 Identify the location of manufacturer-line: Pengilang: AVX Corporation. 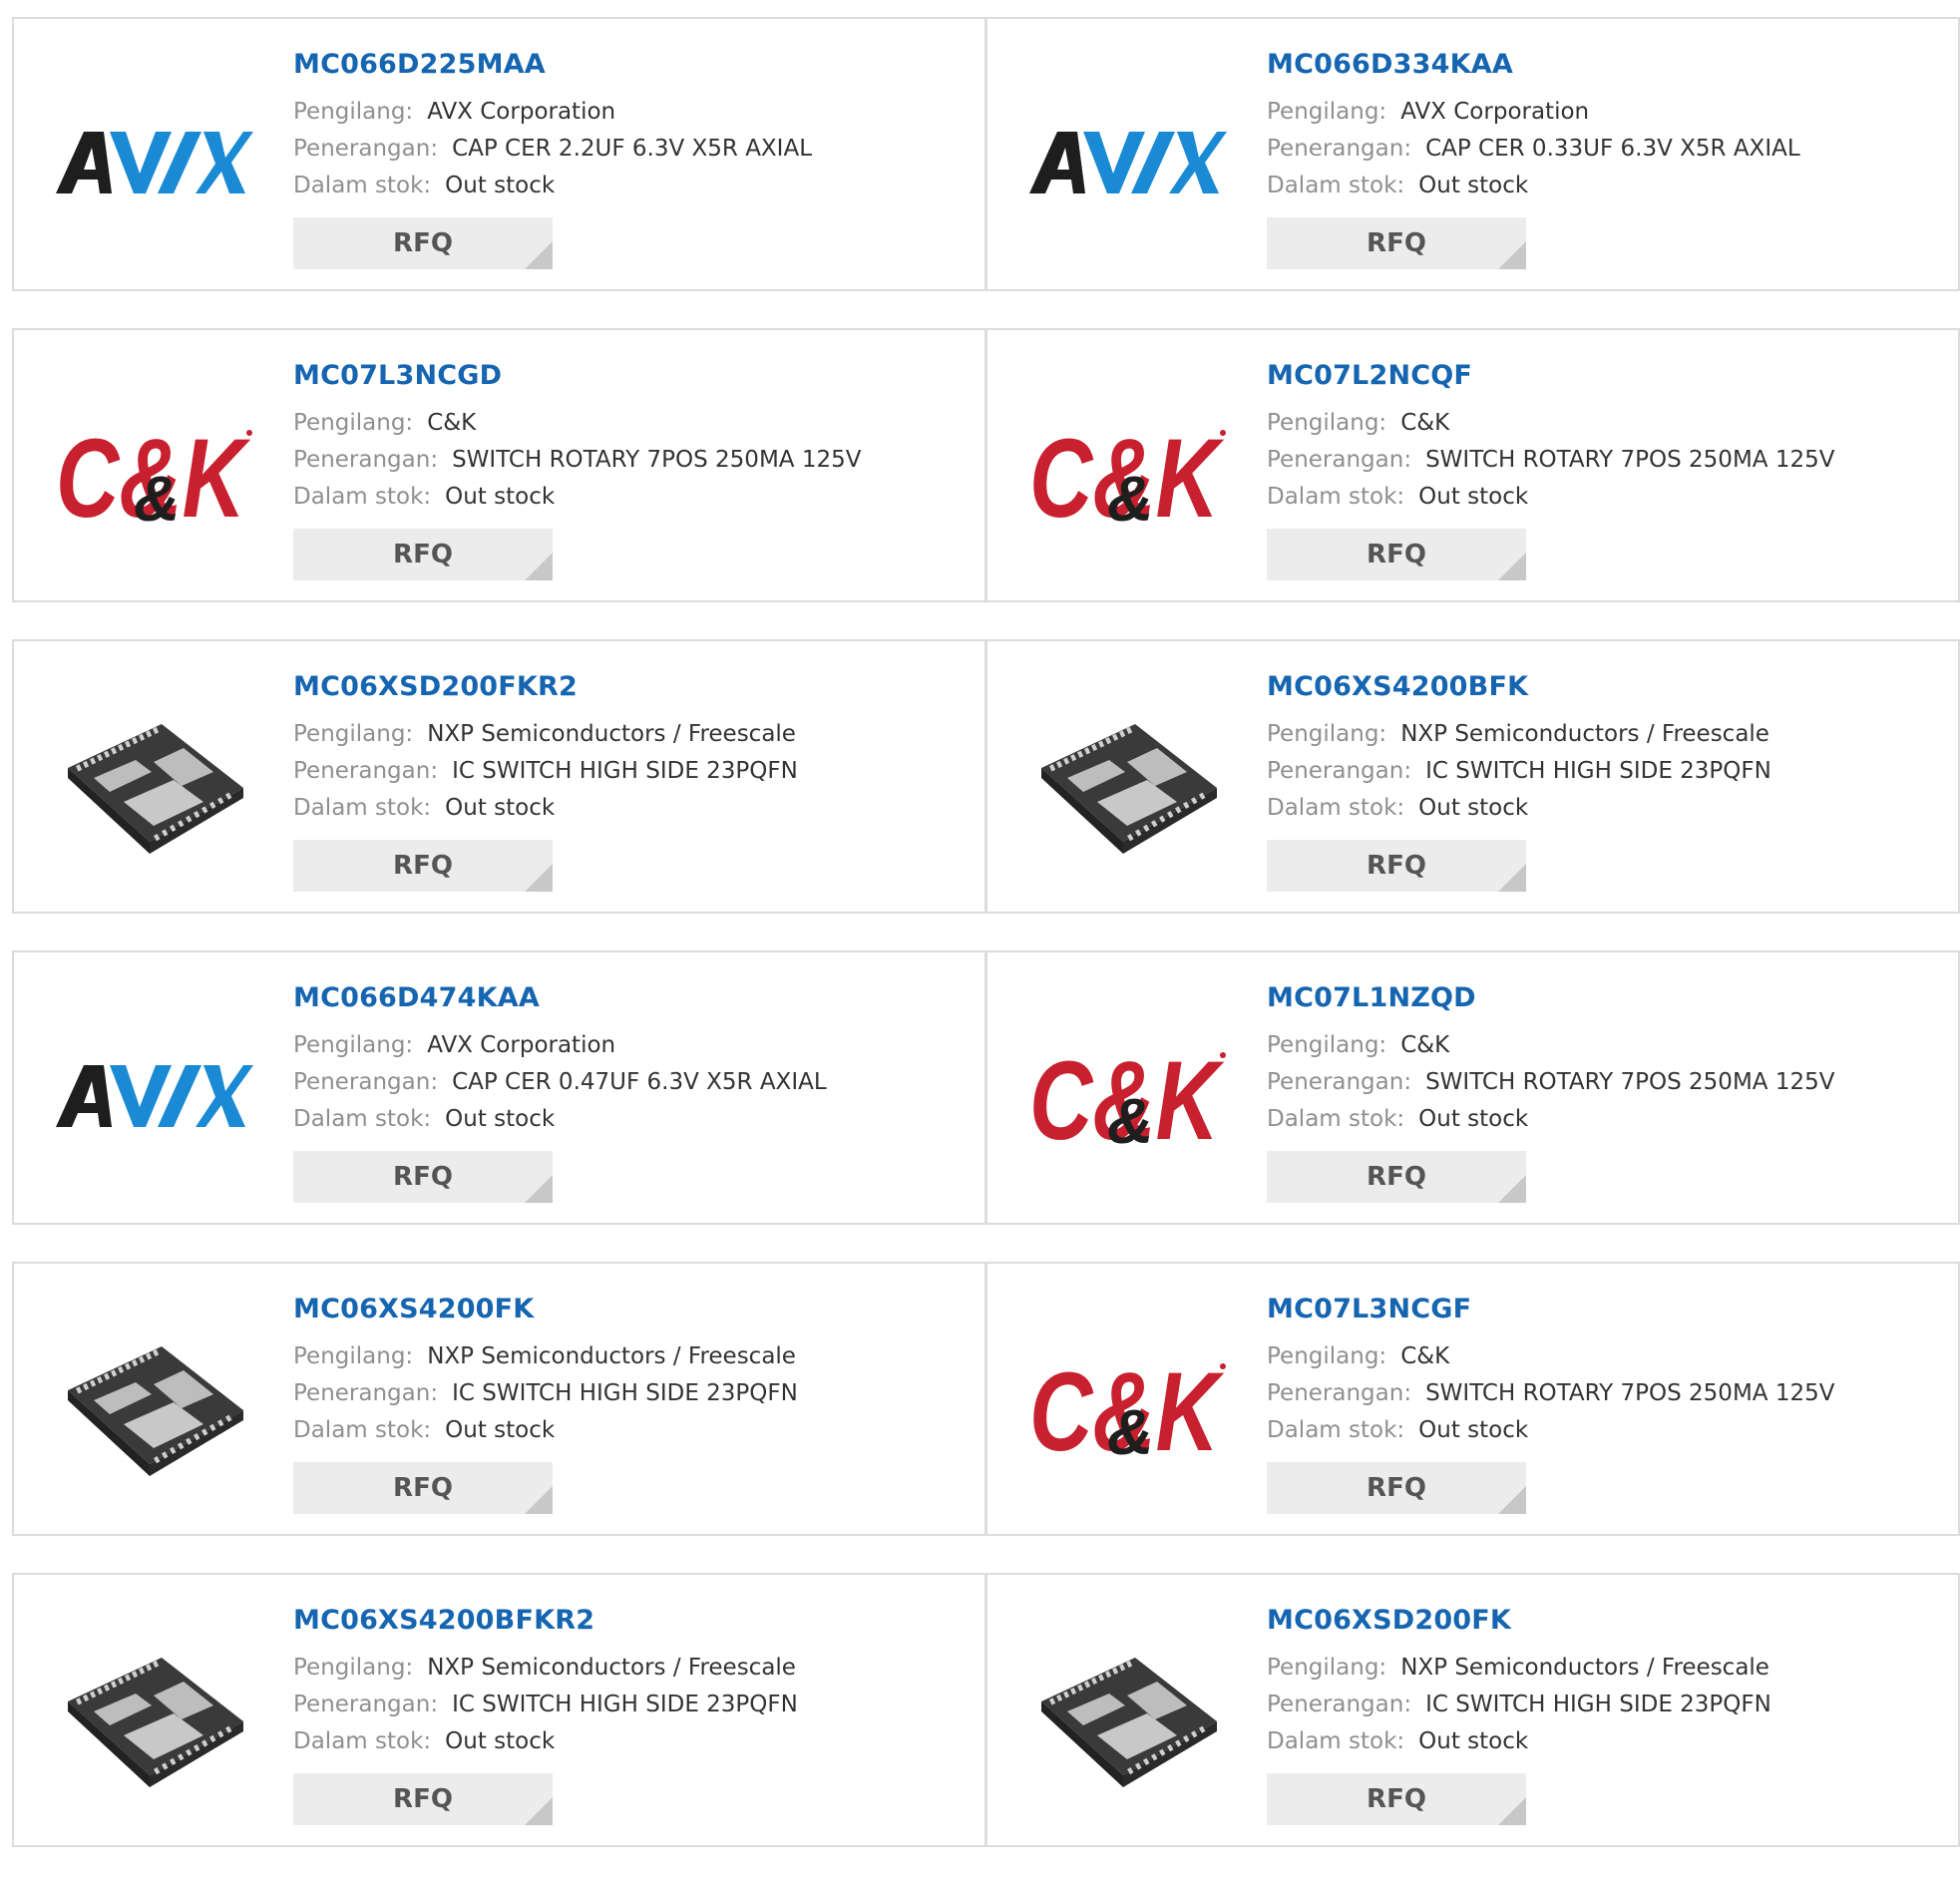
(454, 1045).